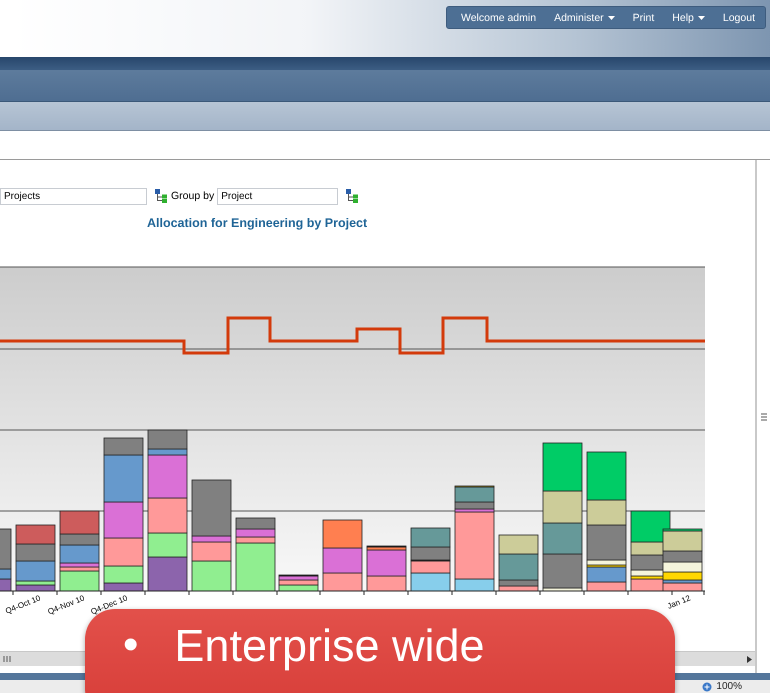 The width and height of the screenshot is (770, 693). I want to click on nav-link: Print, so click(643, 18).